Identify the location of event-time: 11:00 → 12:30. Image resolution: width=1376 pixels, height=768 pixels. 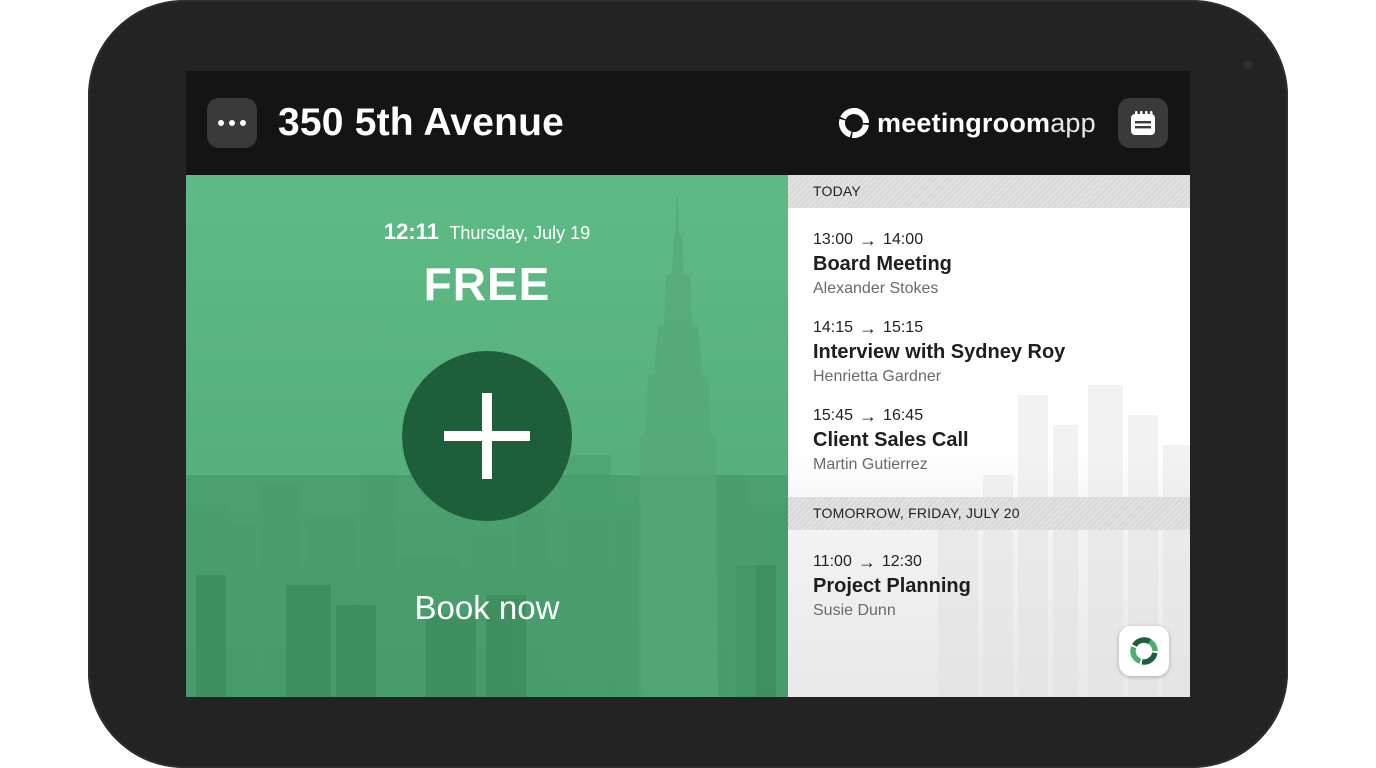
(867, 561).